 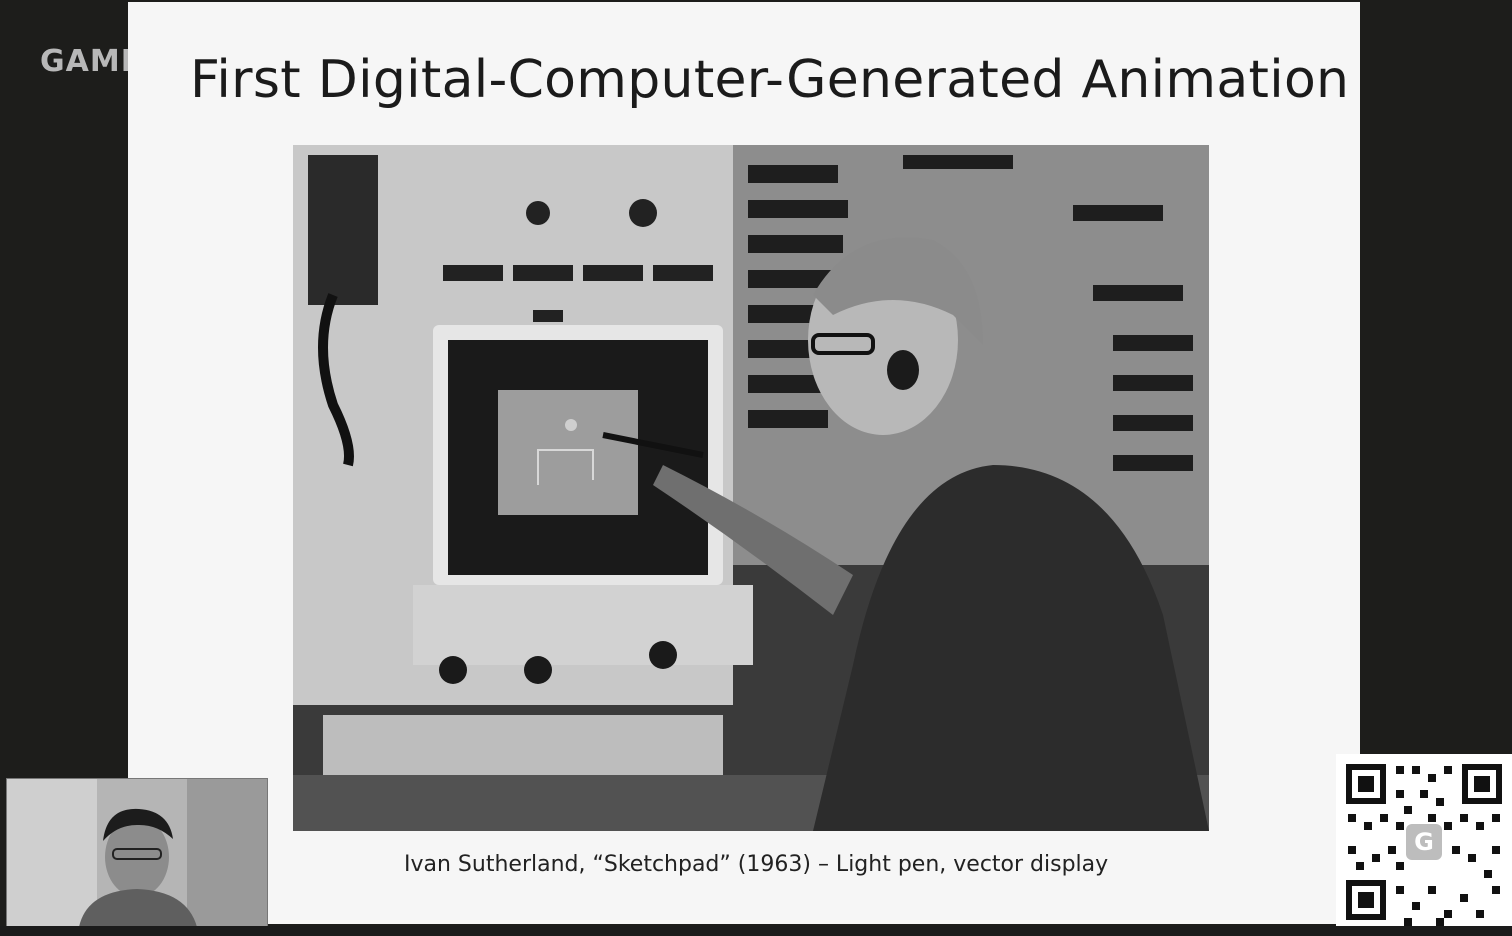 I want to click on qr-code-icon: G, so click(x=1424, y=842).